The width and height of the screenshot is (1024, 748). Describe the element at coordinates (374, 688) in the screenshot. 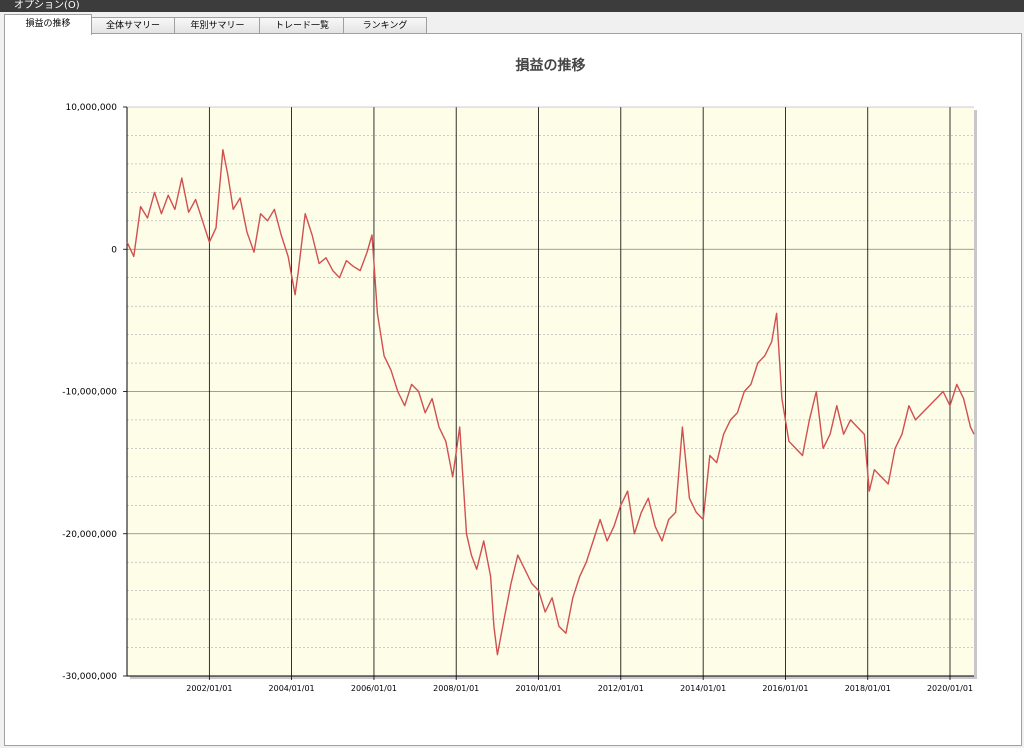

I see `x-tick-label: 2006/01/01` at that location.